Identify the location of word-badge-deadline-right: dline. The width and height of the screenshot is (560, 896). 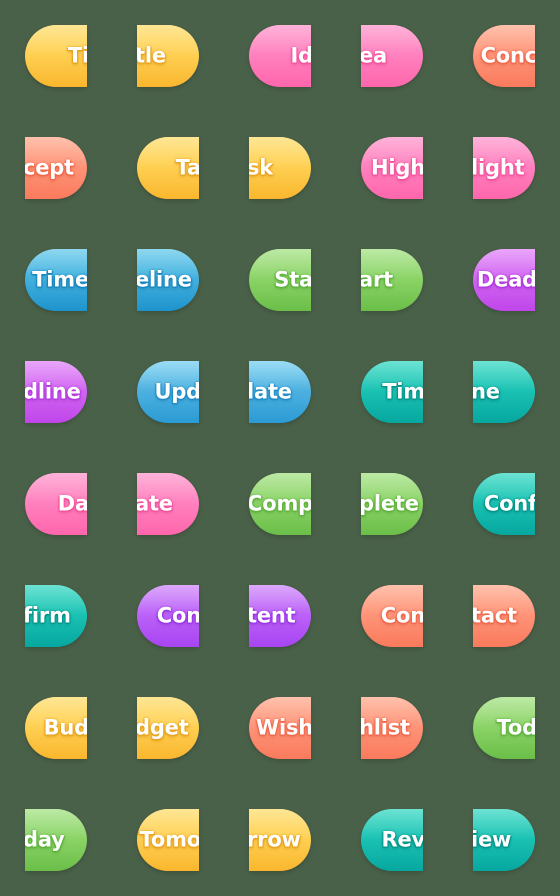
(56, 392).